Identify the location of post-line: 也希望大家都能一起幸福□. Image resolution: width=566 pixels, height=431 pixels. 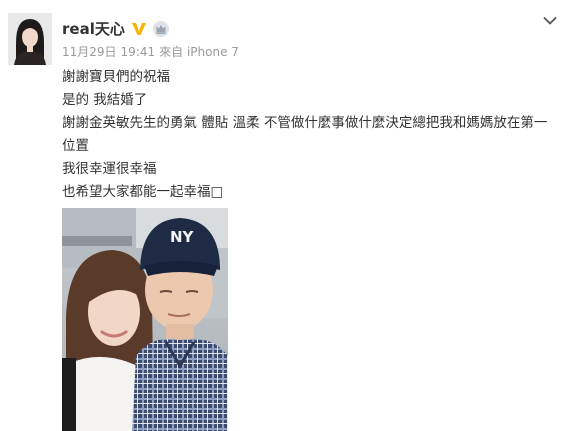
(143, 192).